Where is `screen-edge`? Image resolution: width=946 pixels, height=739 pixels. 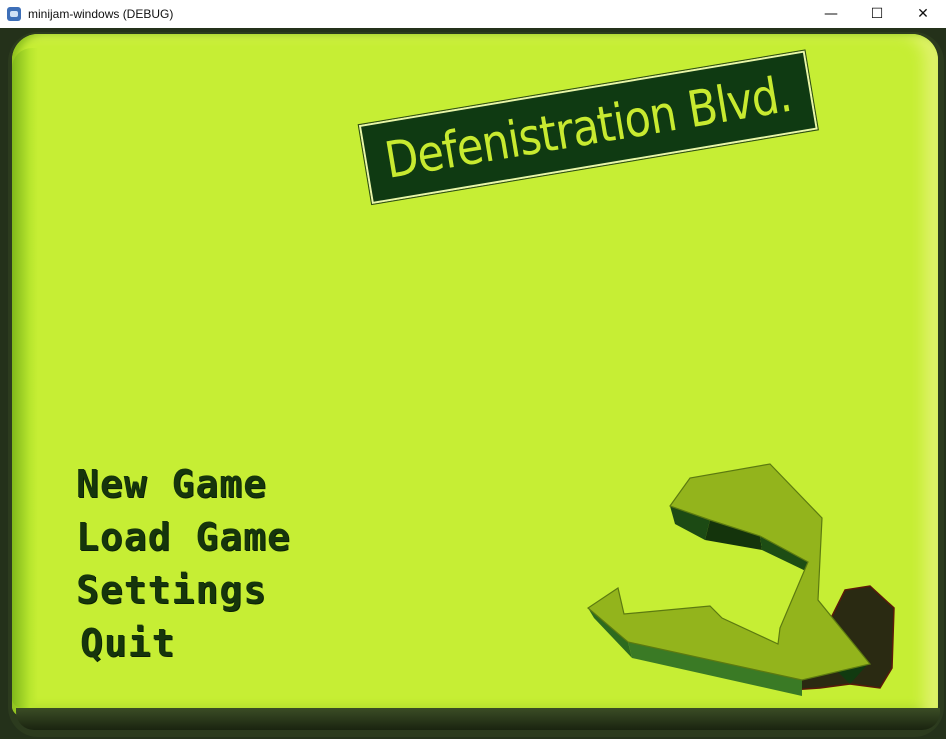 screen-edge is located at coordinates (25, 378).